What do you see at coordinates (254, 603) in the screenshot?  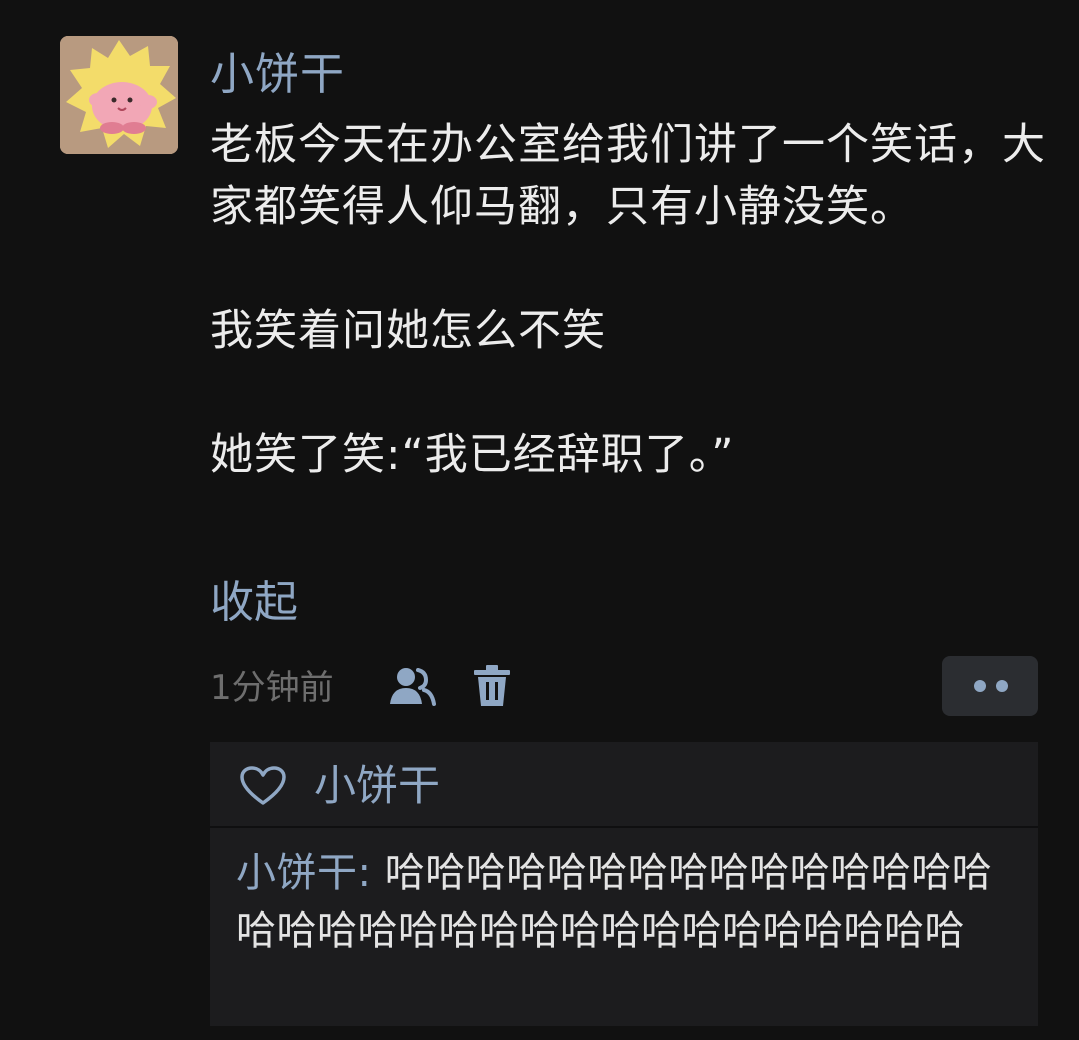 I see `collapse-link: 收起` at bounding box center [254, 603].